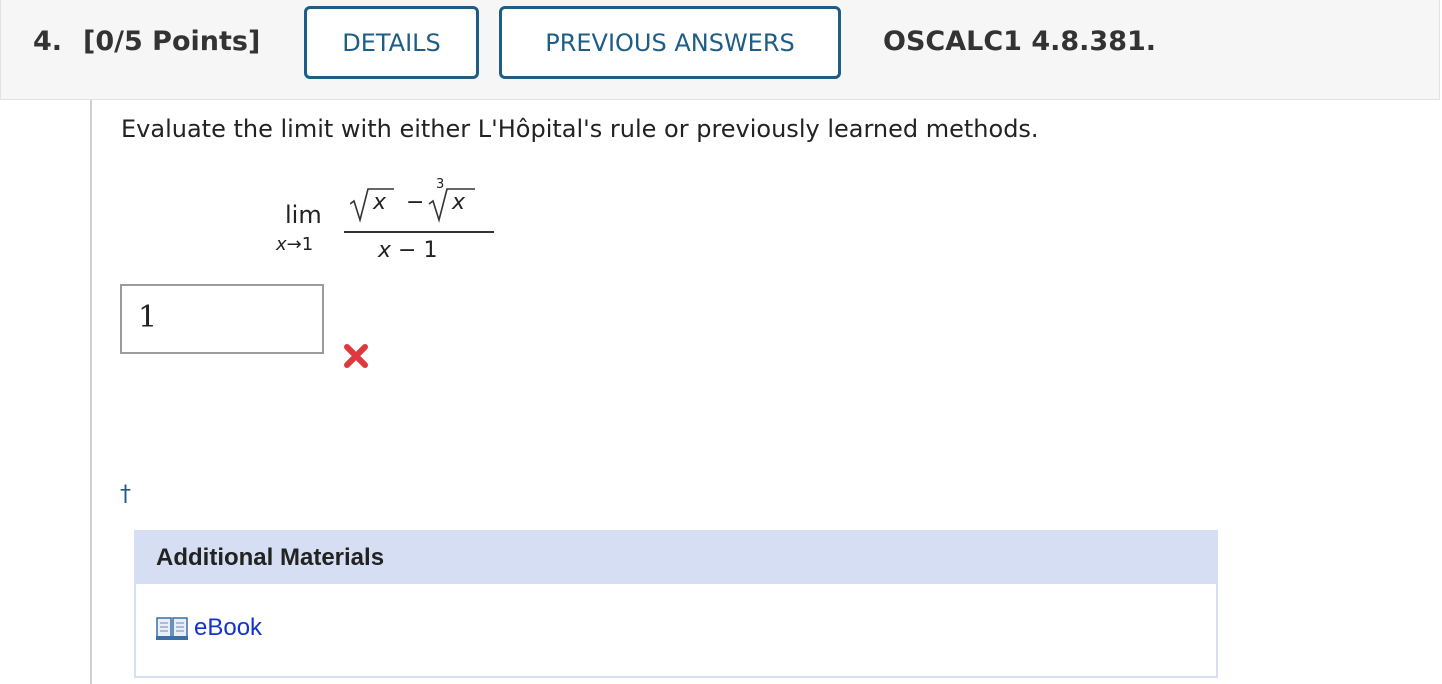 The width and height of the screenshot is (1442, 684). What do you see at coordinates (228, 628) in the screenshot?
I see `ebook-label: eBook` at bounding box center [228, 628].